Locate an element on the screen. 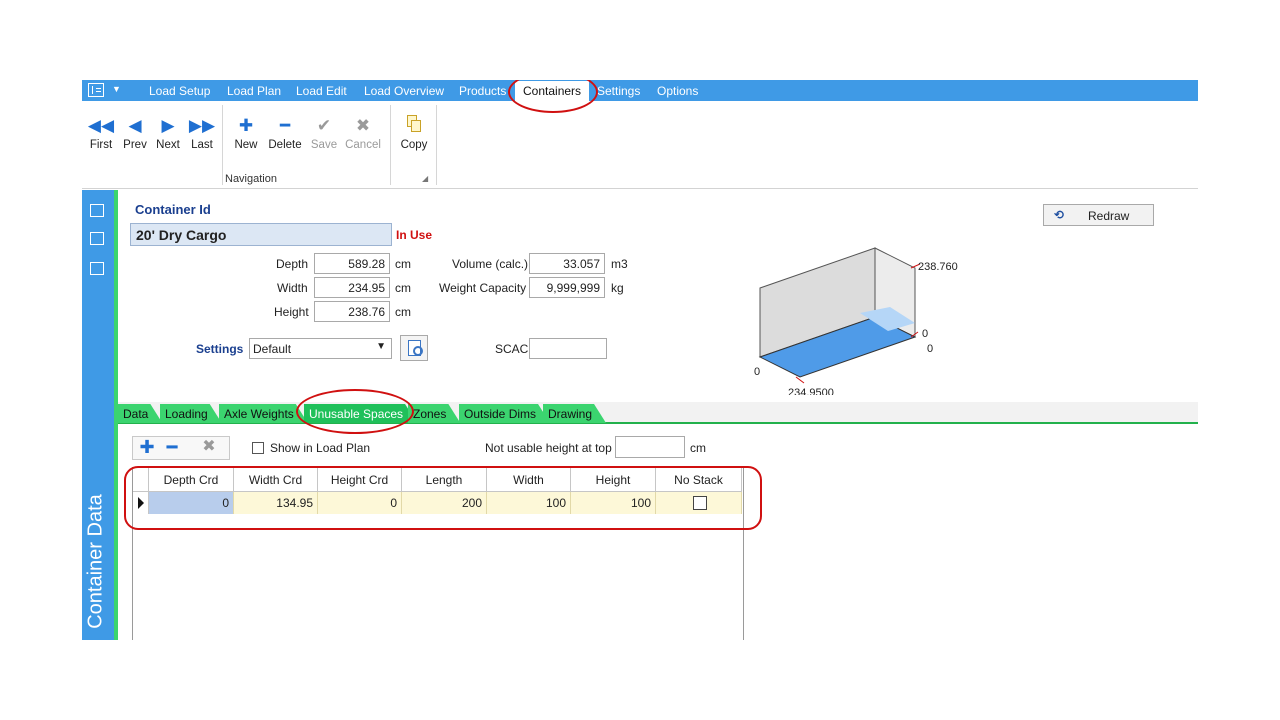 This screenshot has height=720, width=1280. menu-load-setup: Load Setup is located at coordinates (179, 91).